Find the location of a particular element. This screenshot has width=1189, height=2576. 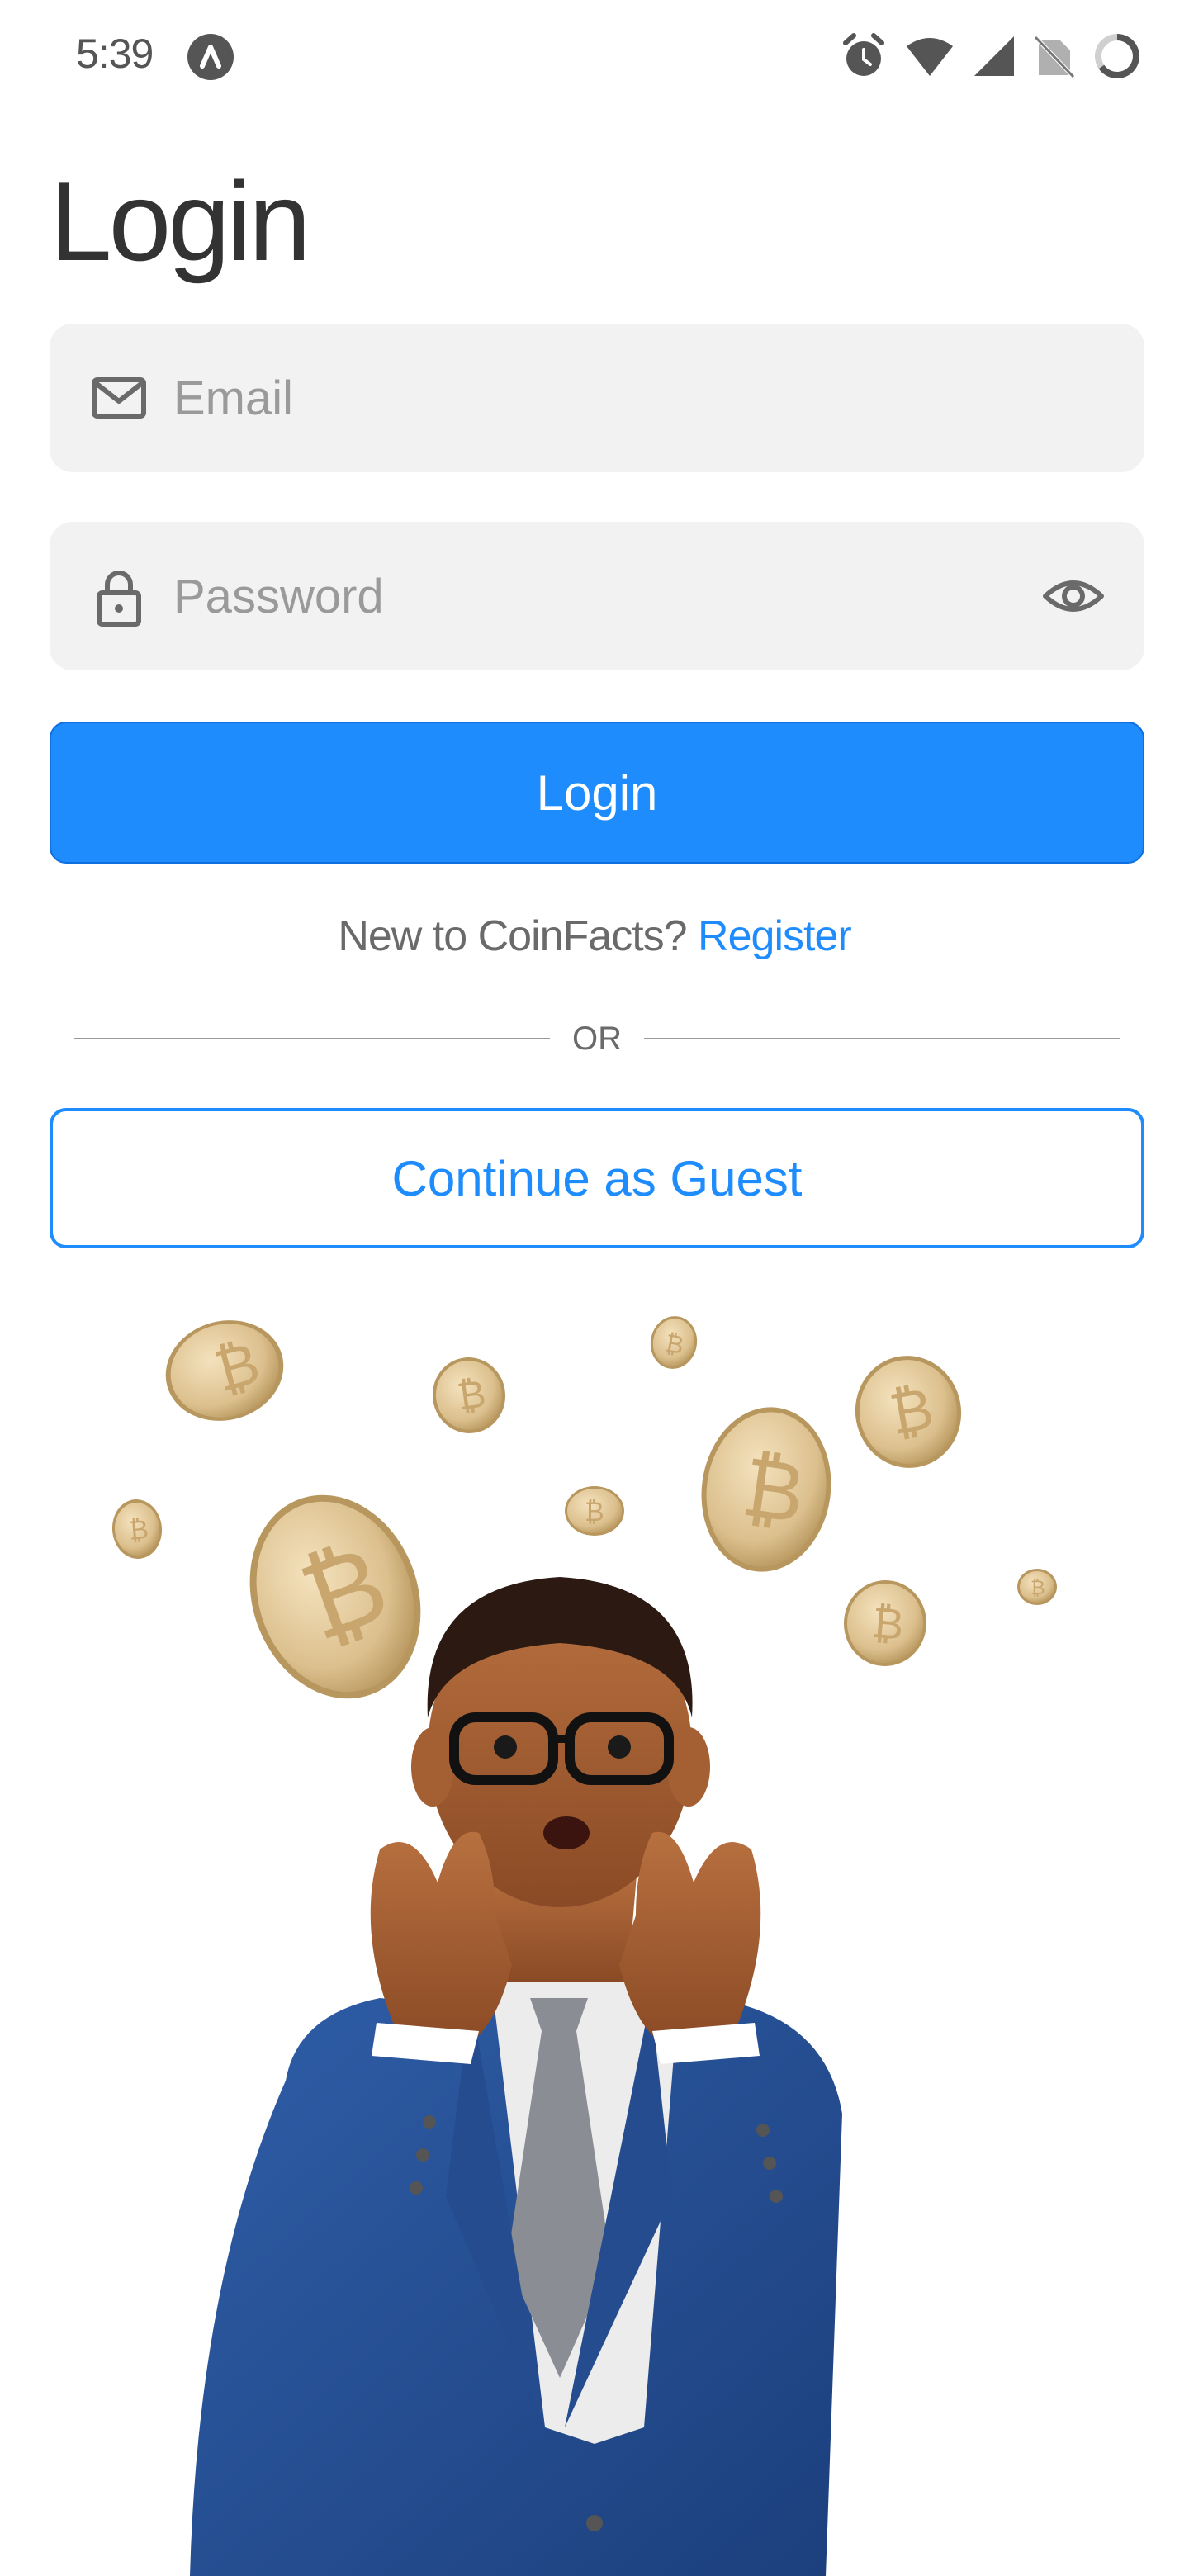

alarm-icon is located at coordinates (863, 54).